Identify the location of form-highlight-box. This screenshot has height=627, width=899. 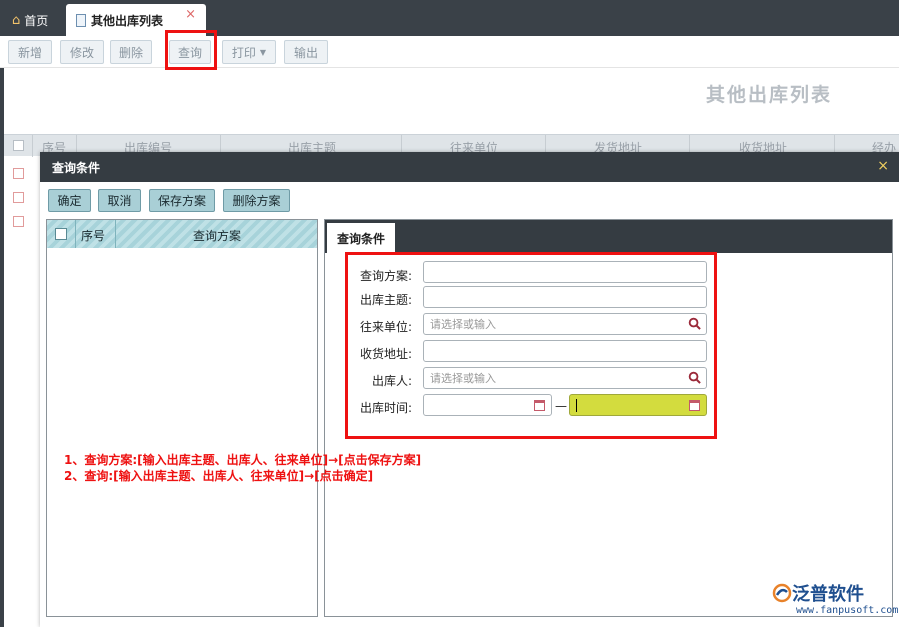
(531, 345).